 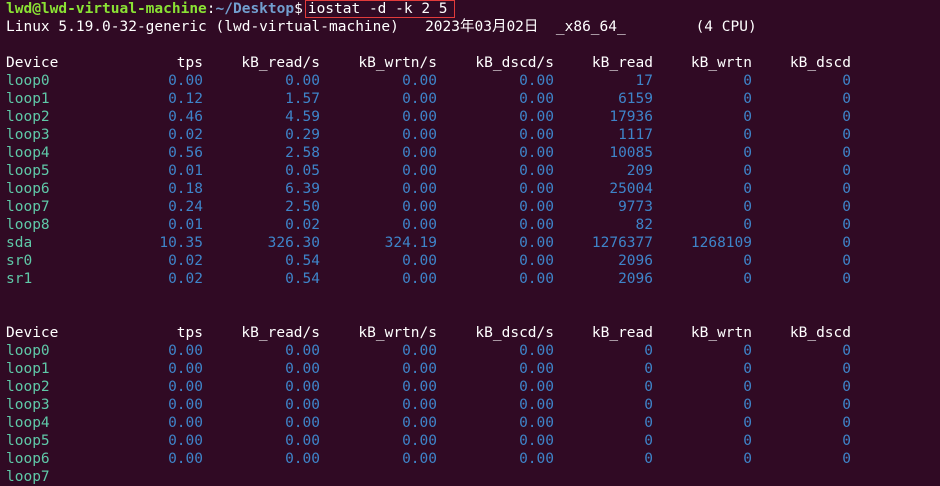 I want to click on table-row: loop1 0.00 0.00 0.00 0.00 0 0 0, so click(x=473, y=369).